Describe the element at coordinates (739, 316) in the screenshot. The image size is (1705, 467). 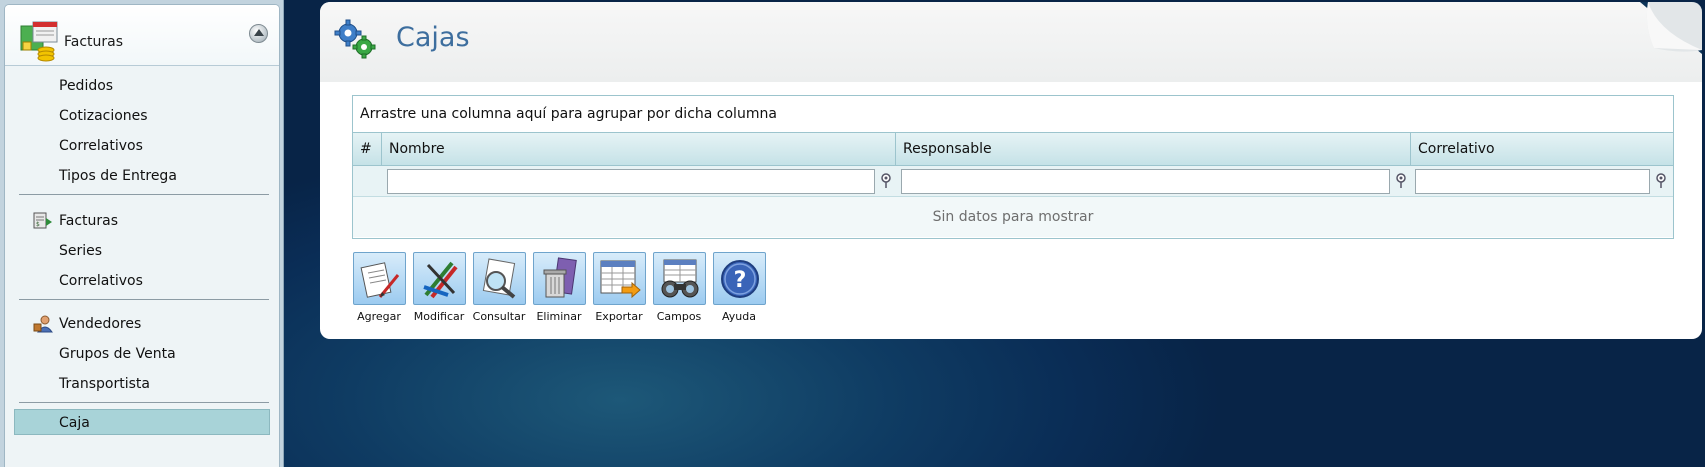
I see `toolbar-label: Ayuda` at that location.